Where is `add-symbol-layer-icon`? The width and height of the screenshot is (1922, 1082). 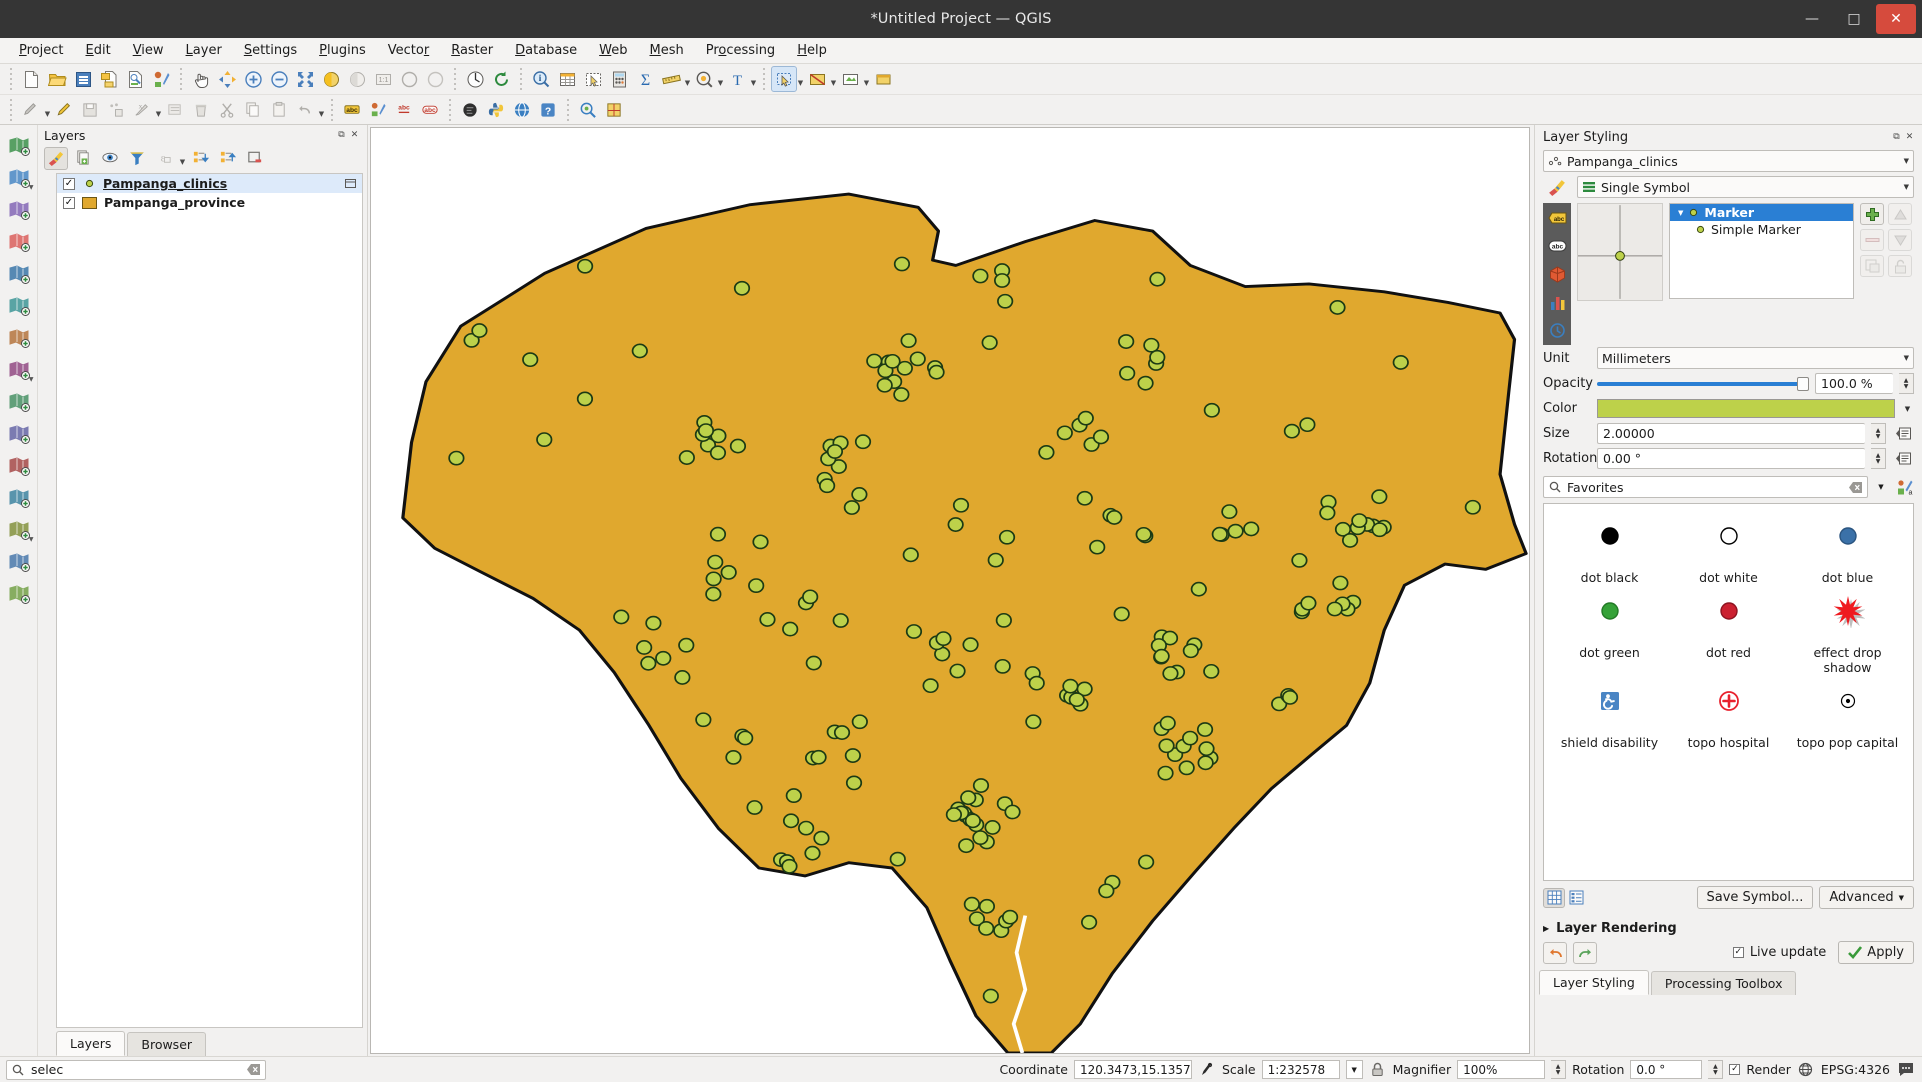 add-symbol-layer-icon is located at coordinates (1872, 214).